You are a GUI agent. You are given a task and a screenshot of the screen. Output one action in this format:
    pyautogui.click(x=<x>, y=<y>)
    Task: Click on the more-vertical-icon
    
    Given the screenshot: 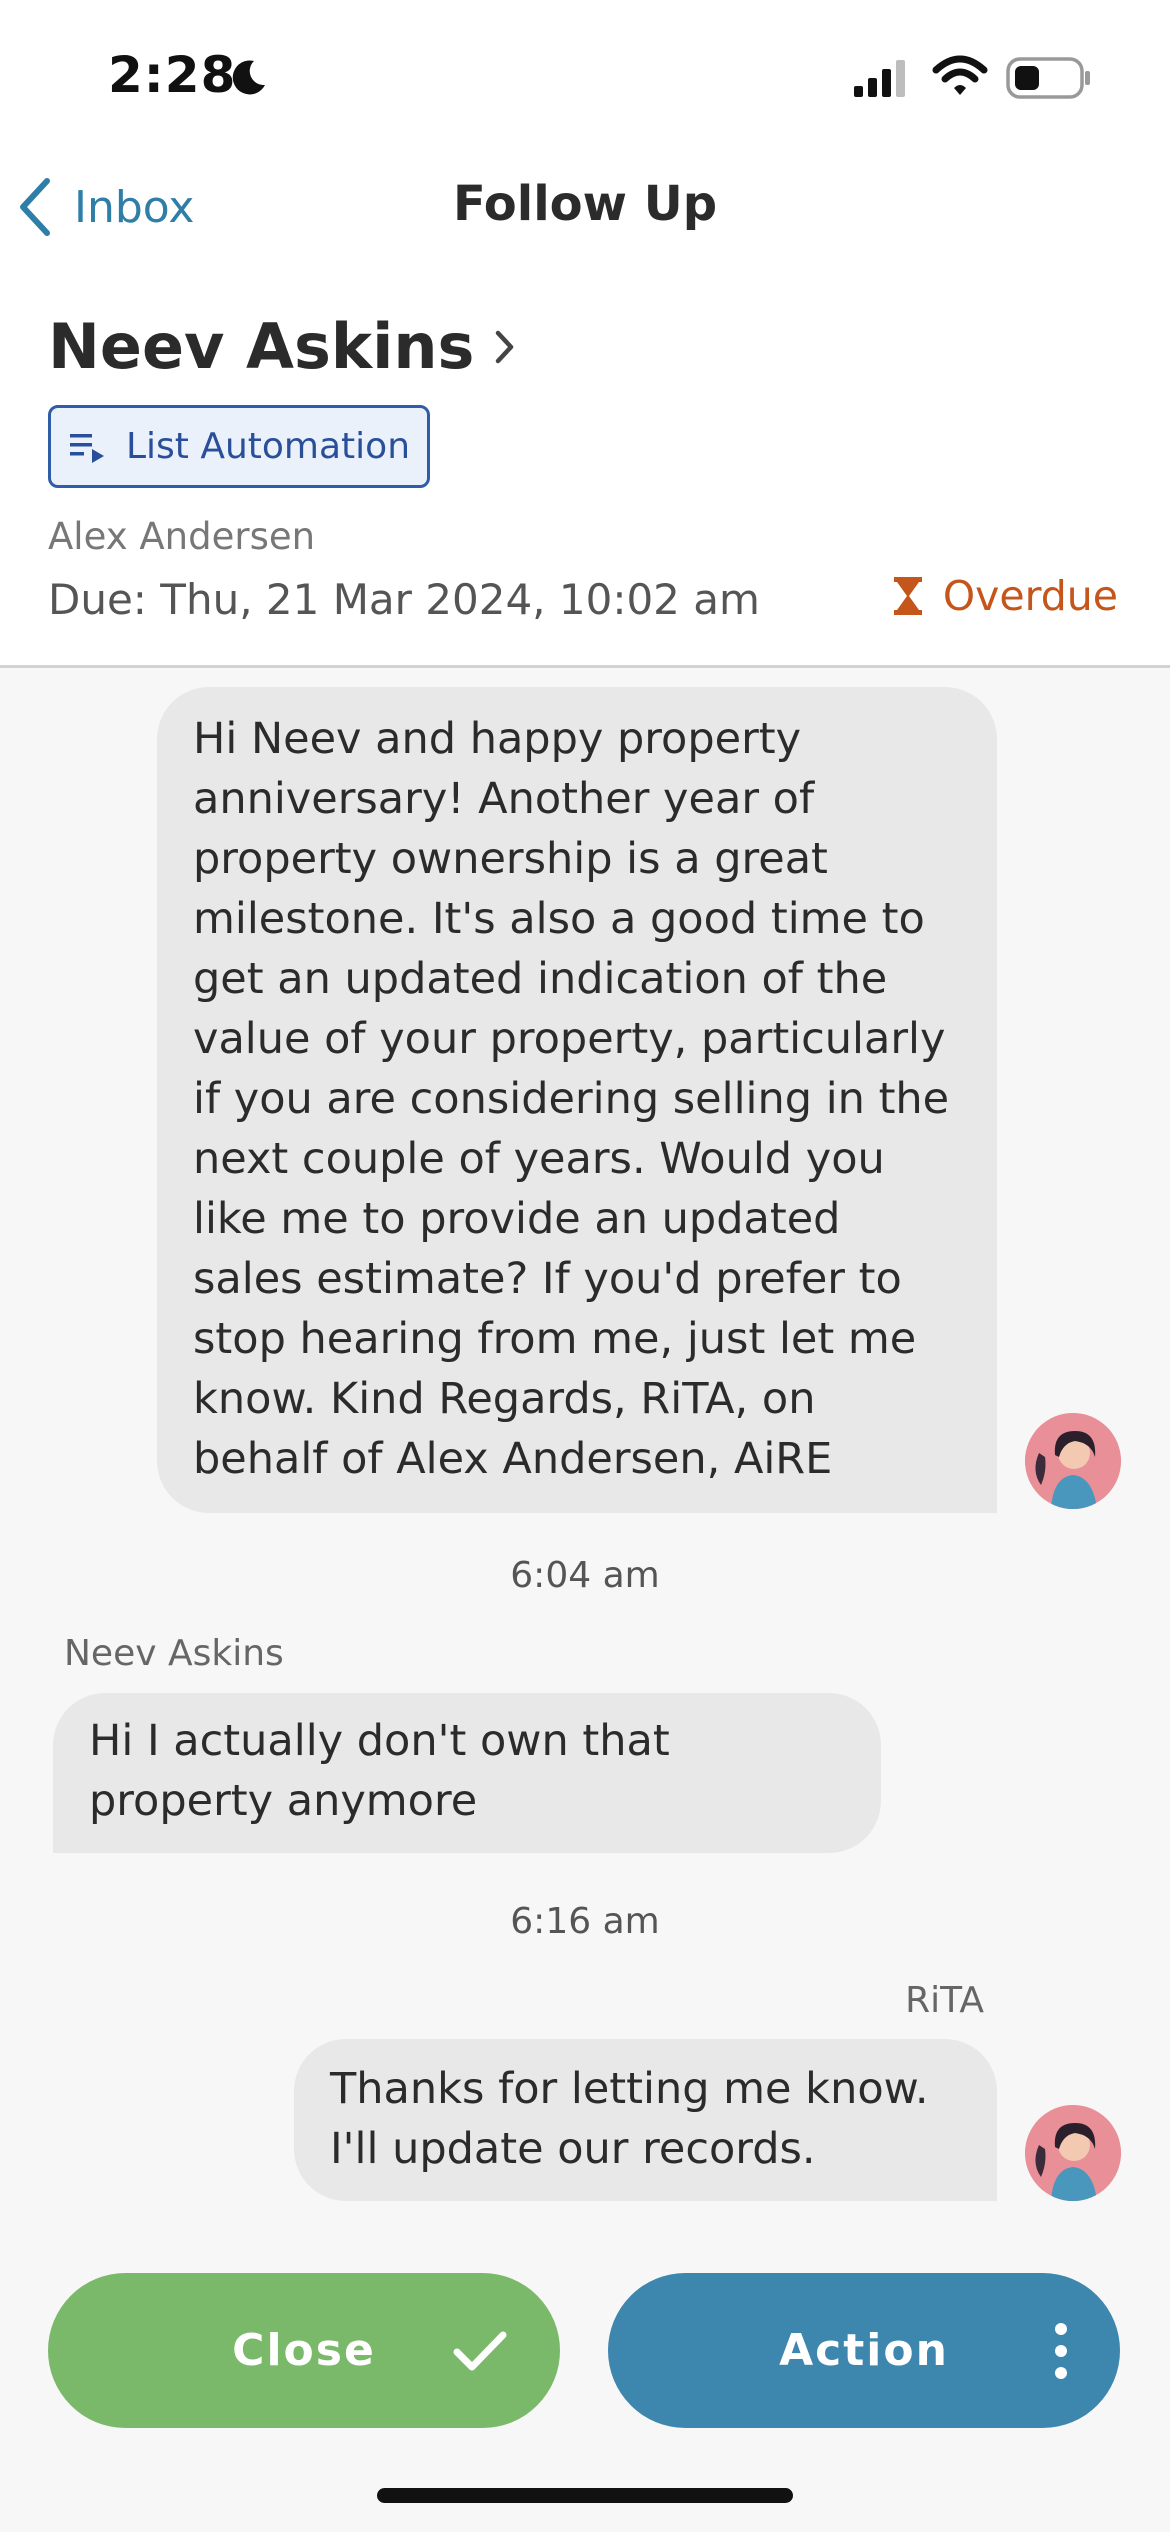 What is the action you would take?
    pyautogui.click(x=1061, y=2351)
    